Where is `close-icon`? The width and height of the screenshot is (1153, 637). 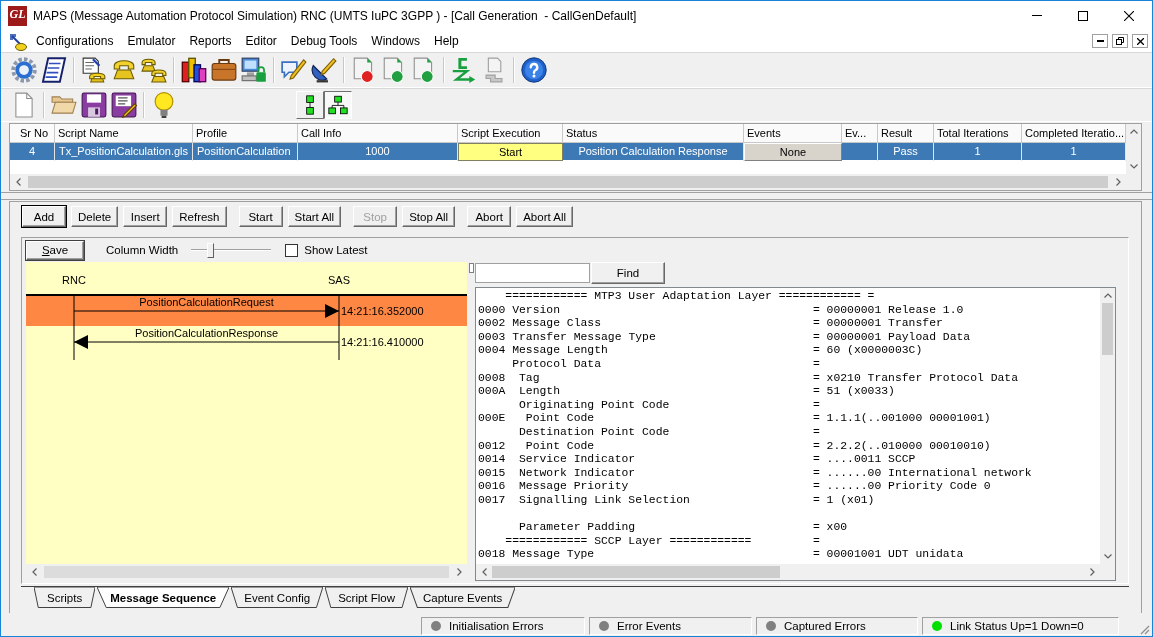 close-icon is located at coordinates (1129, 15).